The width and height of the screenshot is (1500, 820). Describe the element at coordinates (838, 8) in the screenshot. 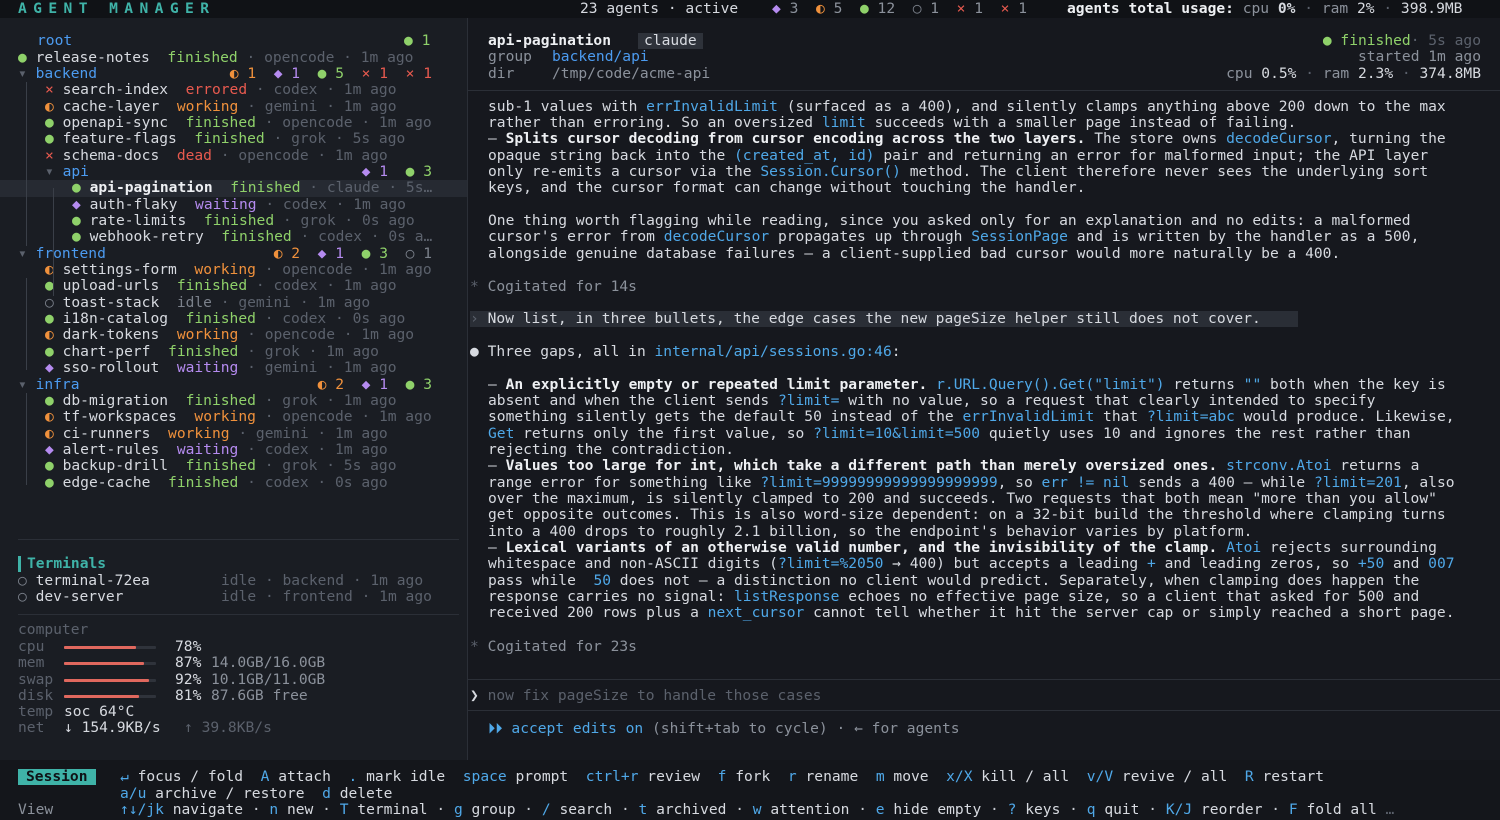

I see `stat-value: 5` at that location.